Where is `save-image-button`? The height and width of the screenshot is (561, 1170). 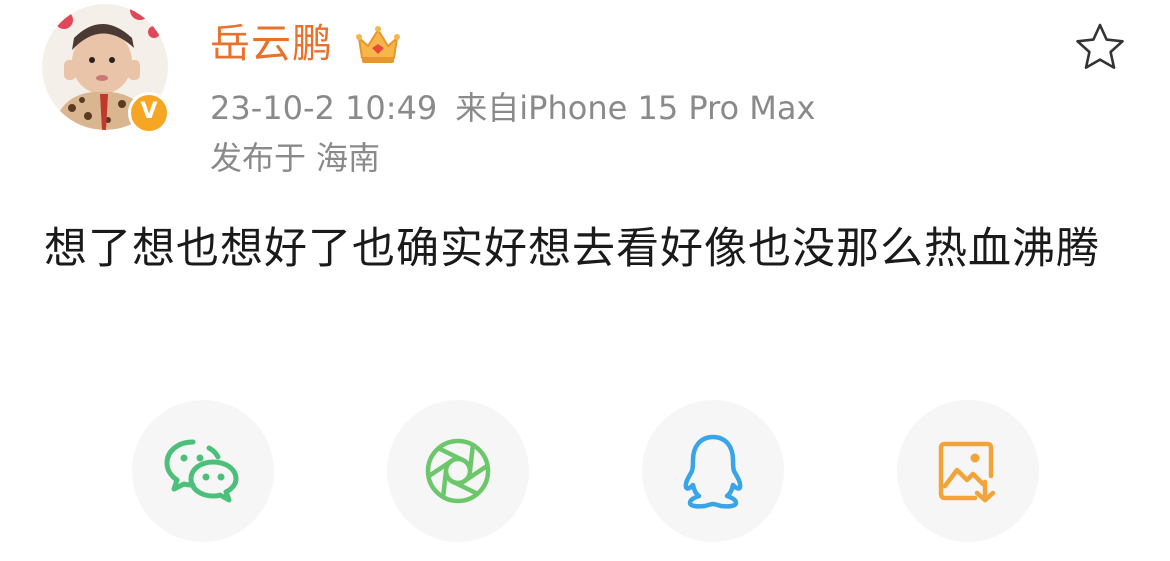 save-image-button is located at coordinates (968, 471).